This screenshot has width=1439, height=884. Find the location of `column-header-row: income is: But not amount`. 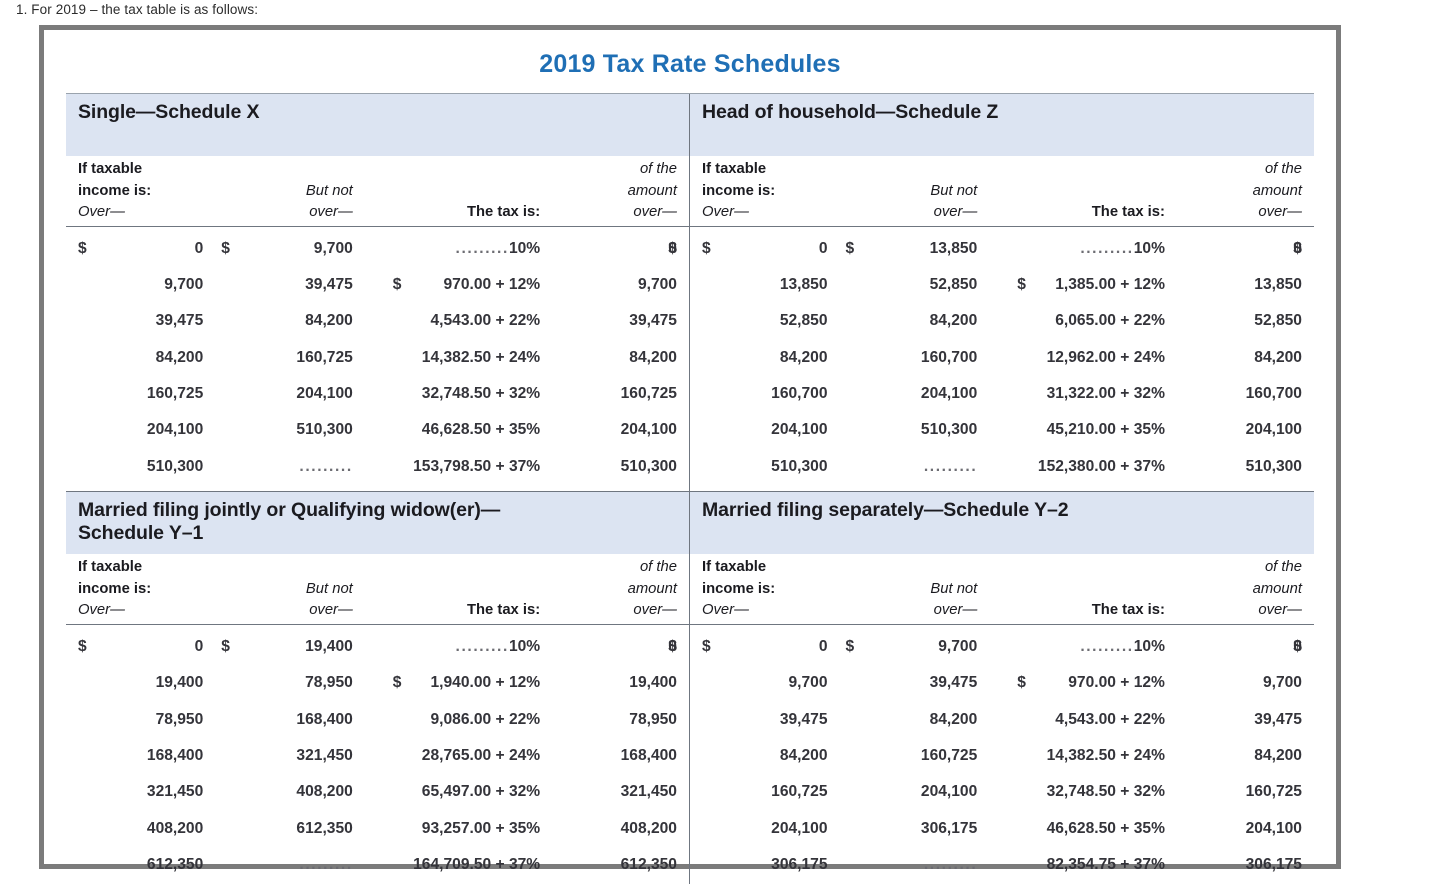

column-header-row: income is: But not amount is located at coordinates (1002, 192).